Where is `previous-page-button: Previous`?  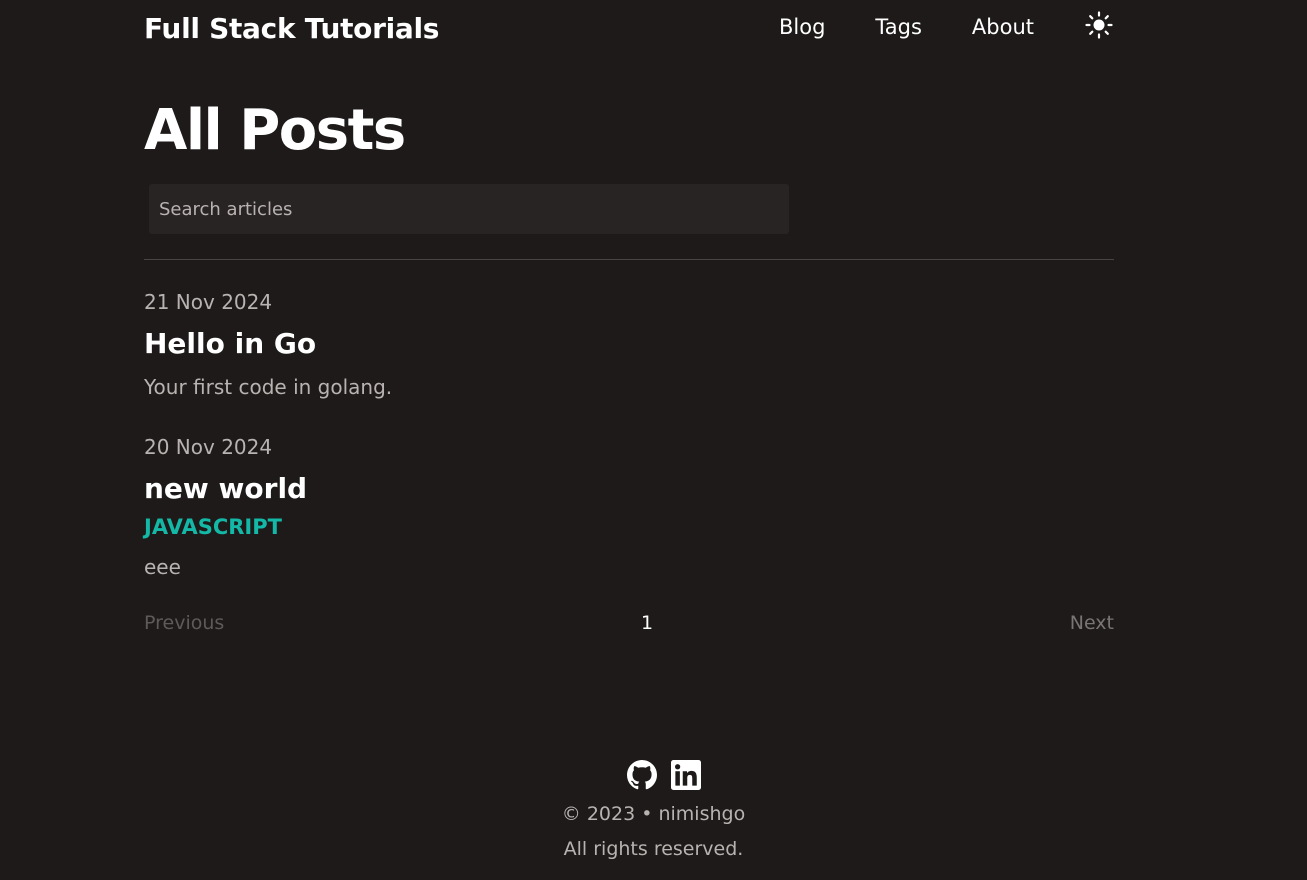 previous-page-button: Previous is located at coordinates (184, 623).